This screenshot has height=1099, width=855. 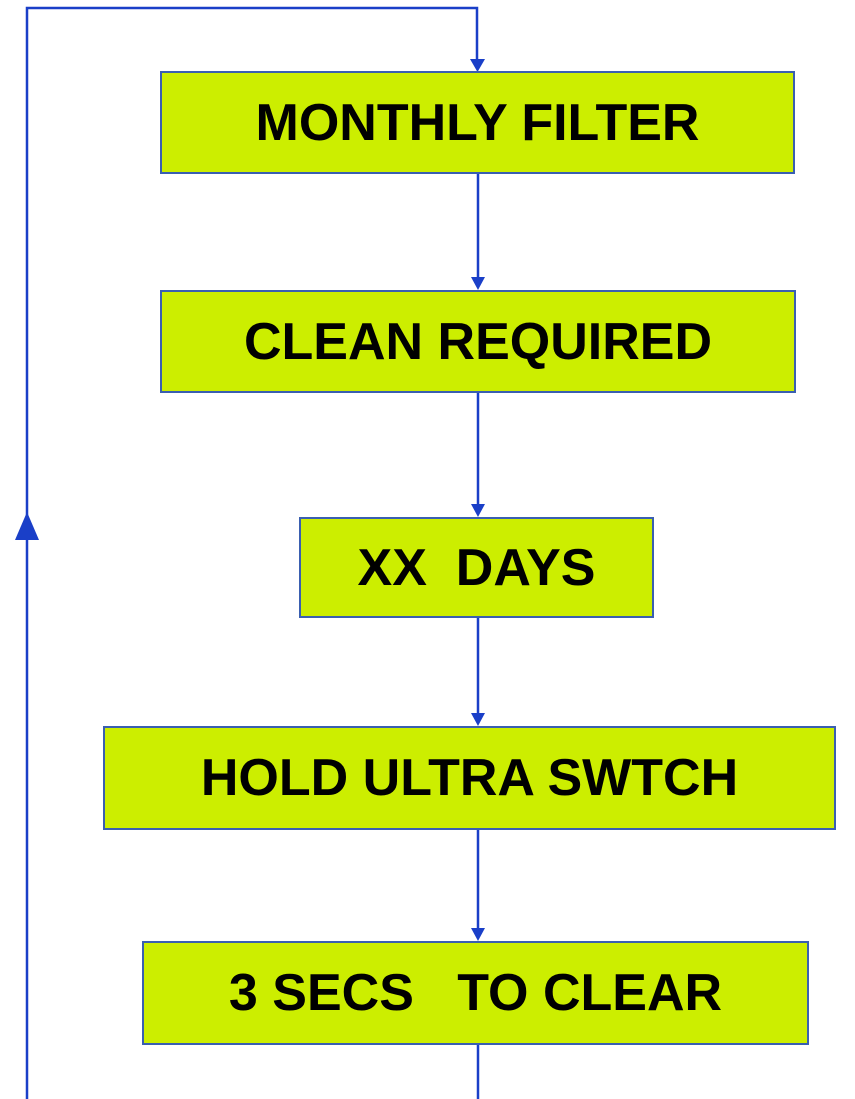 I want to click on step-monthly-filter-box: MONTHLY FILTER, so click(x=477, y=122).